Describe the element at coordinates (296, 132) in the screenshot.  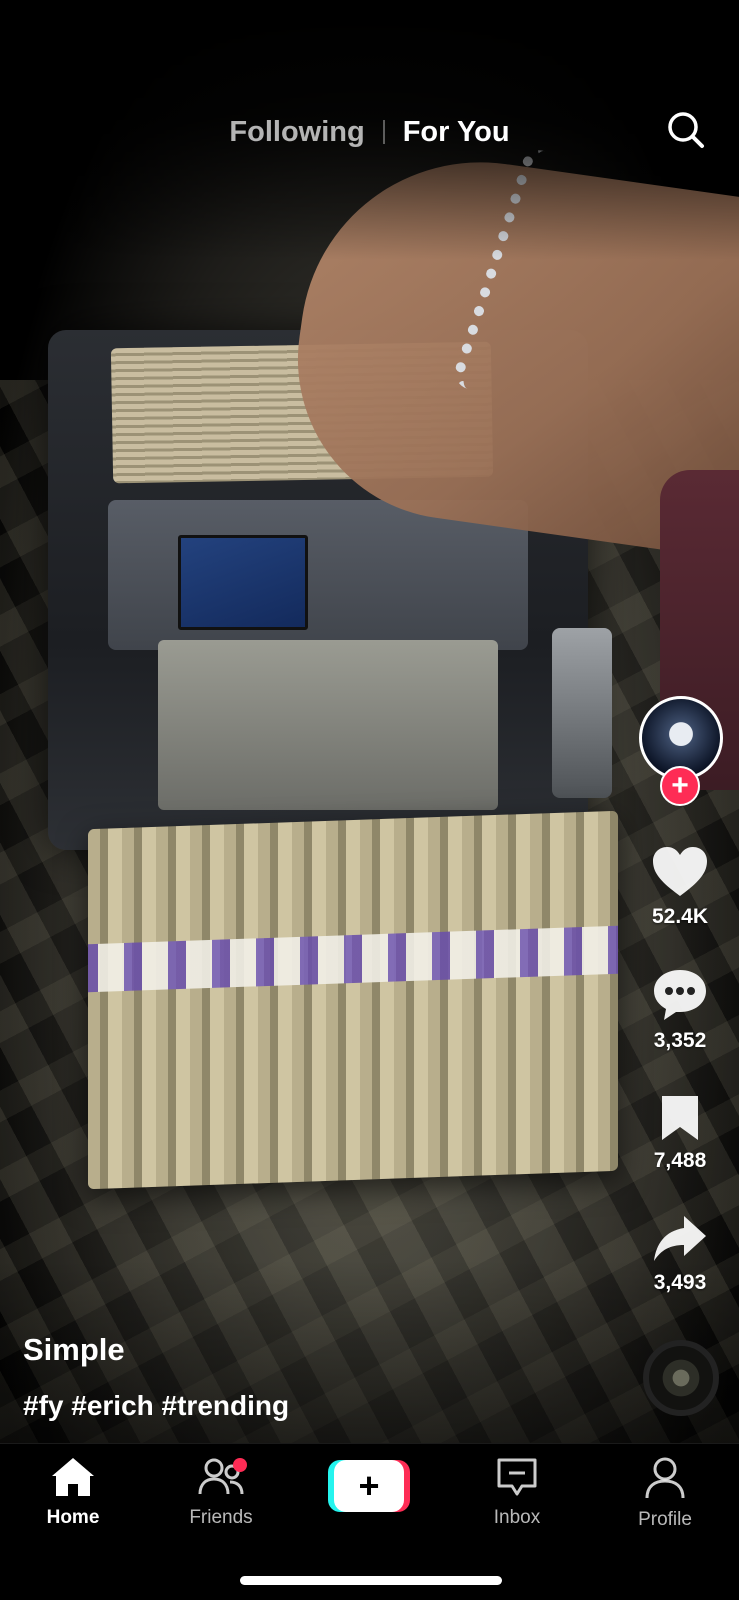
I see `tab-following: Following` at that location.